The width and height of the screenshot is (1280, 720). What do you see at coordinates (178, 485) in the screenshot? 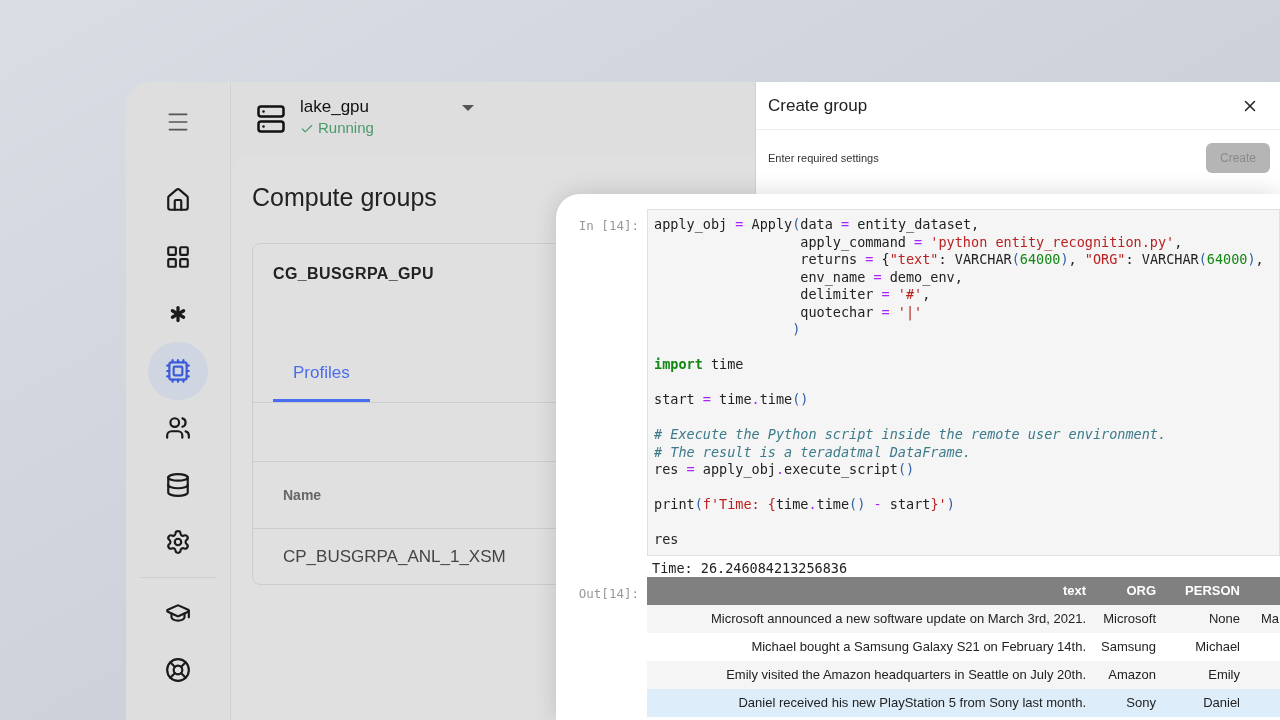
I see `database-icon` at bounding box center [178, 485].